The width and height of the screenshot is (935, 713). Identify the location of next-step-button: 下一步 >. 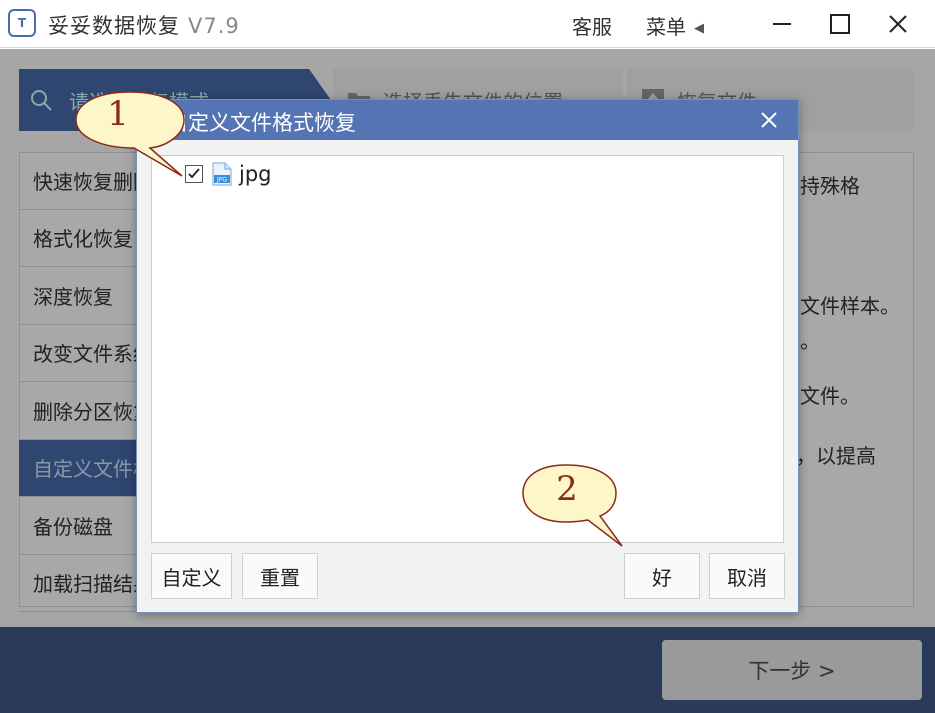
(792, 670).